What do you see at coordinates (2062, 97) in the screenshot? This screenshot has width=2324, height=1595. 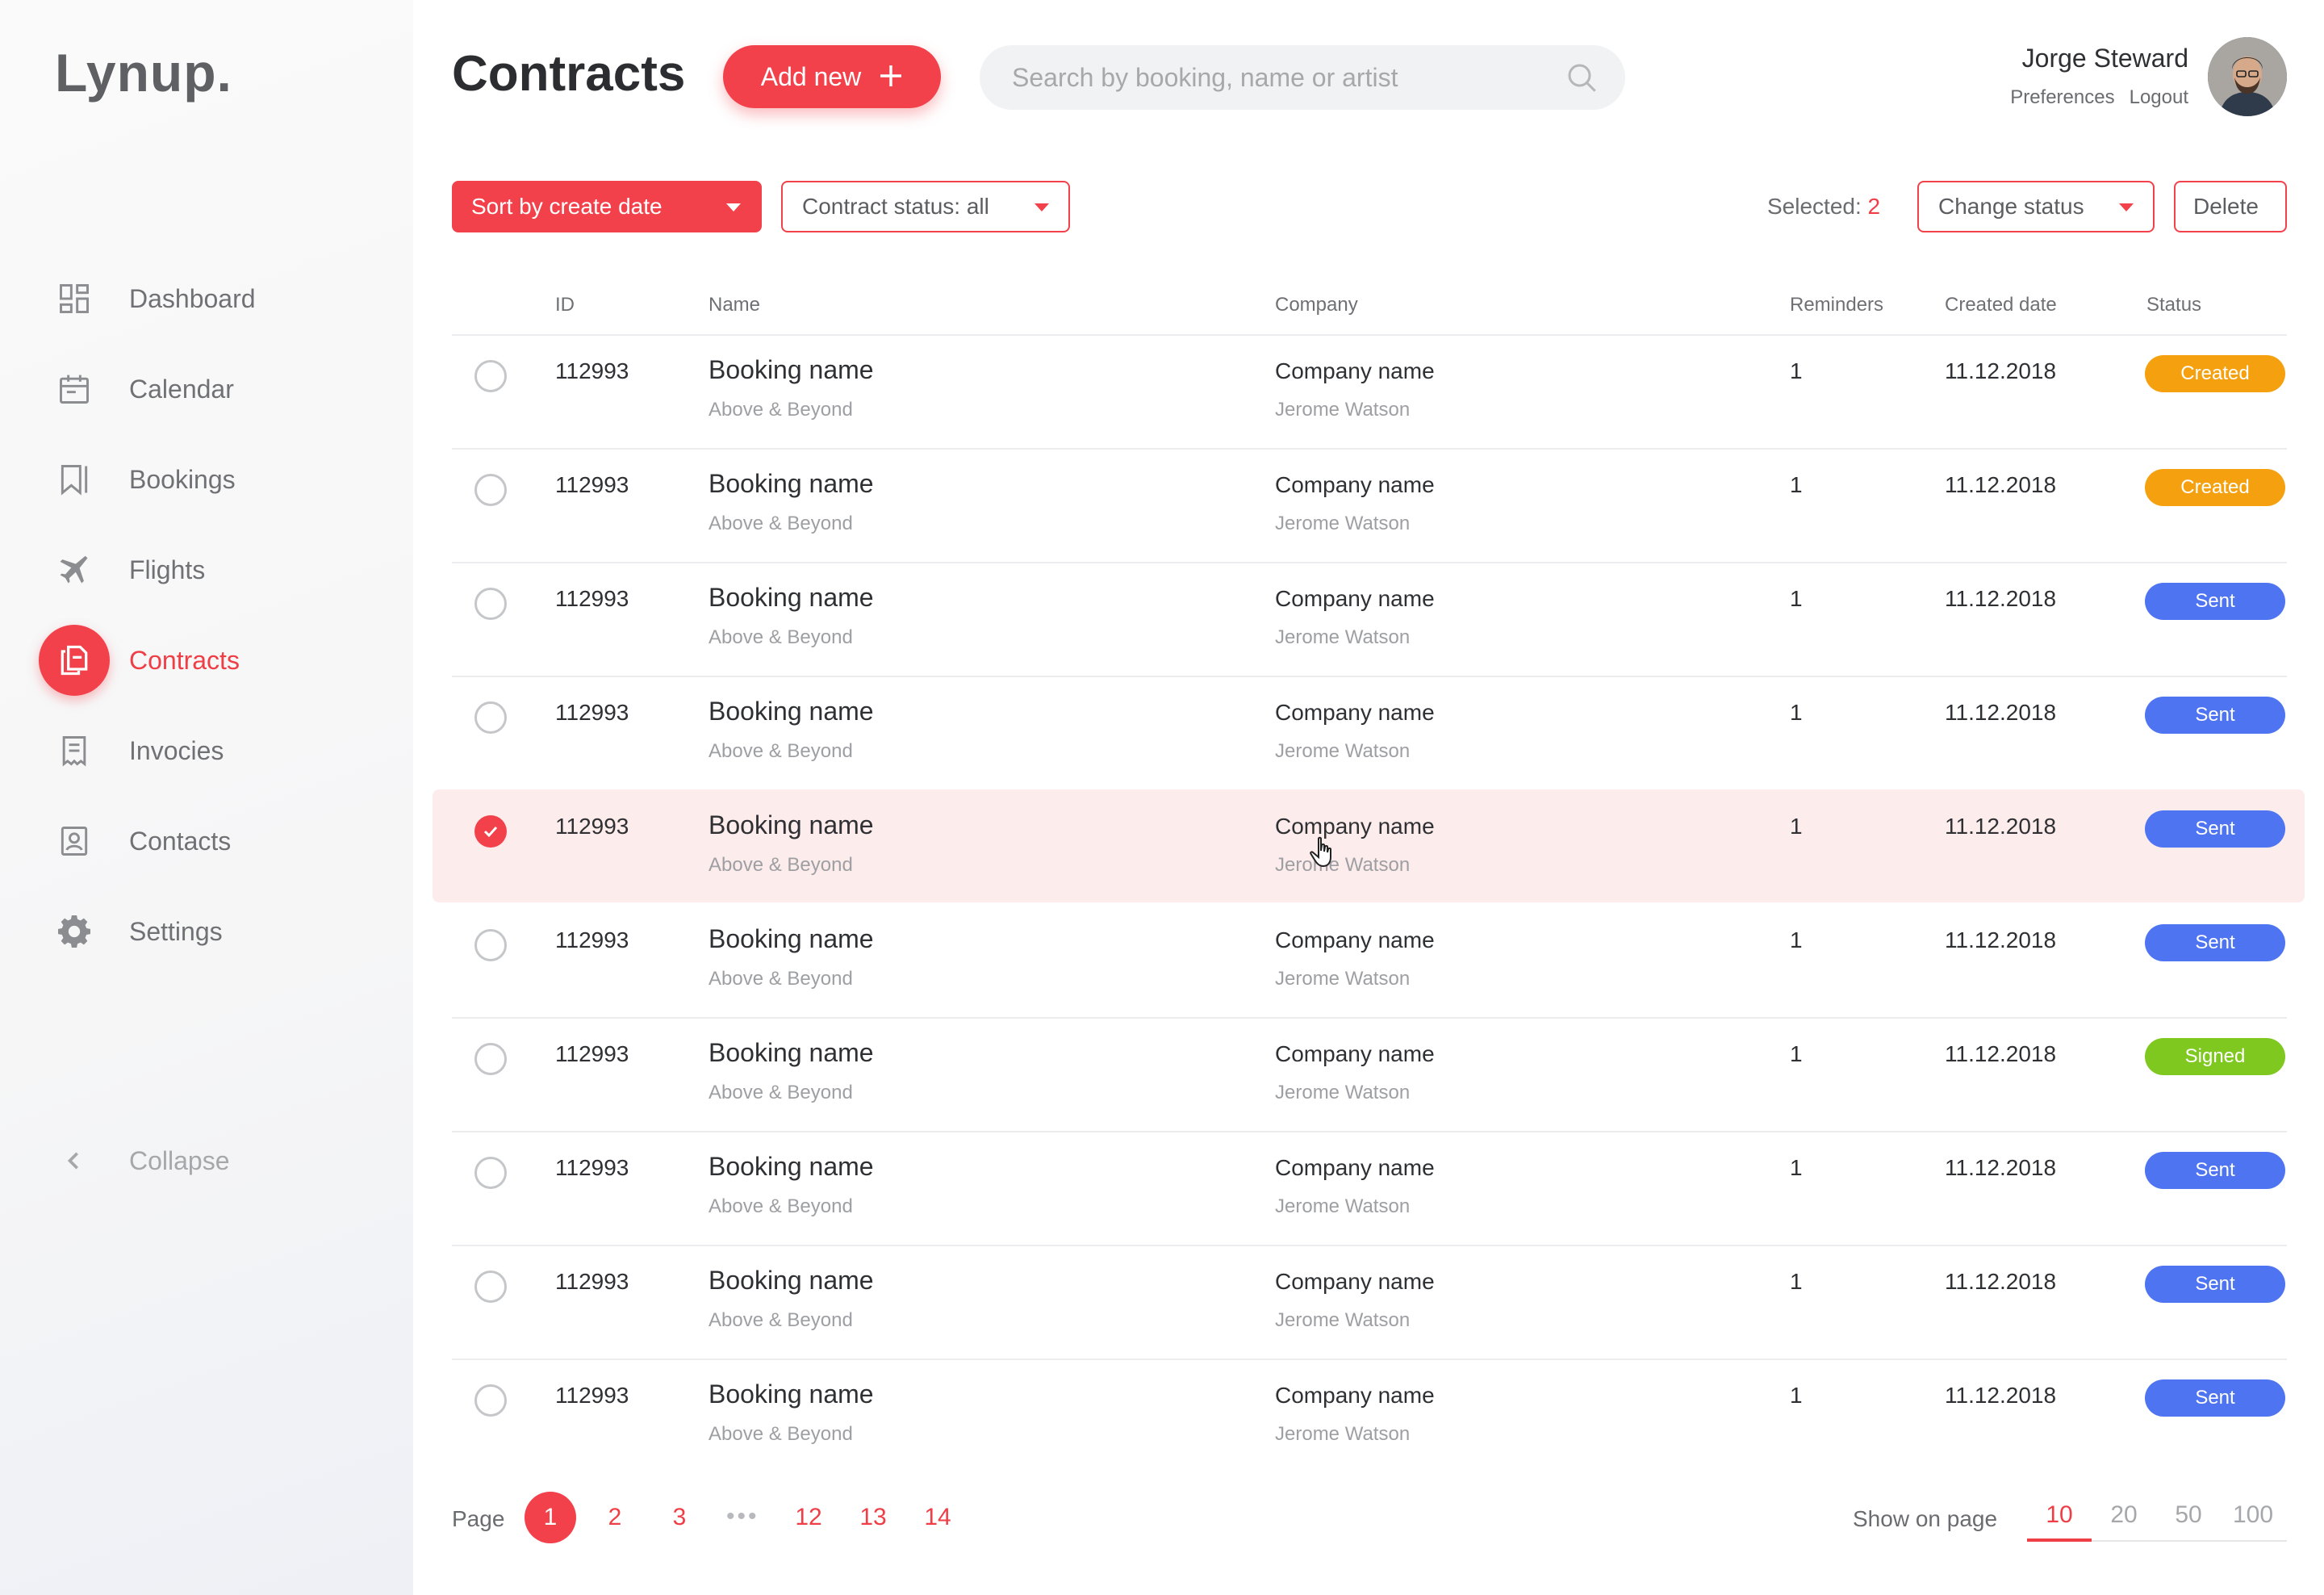 I see `preferences-link: Preferences` at bounding box center [2062, 97].